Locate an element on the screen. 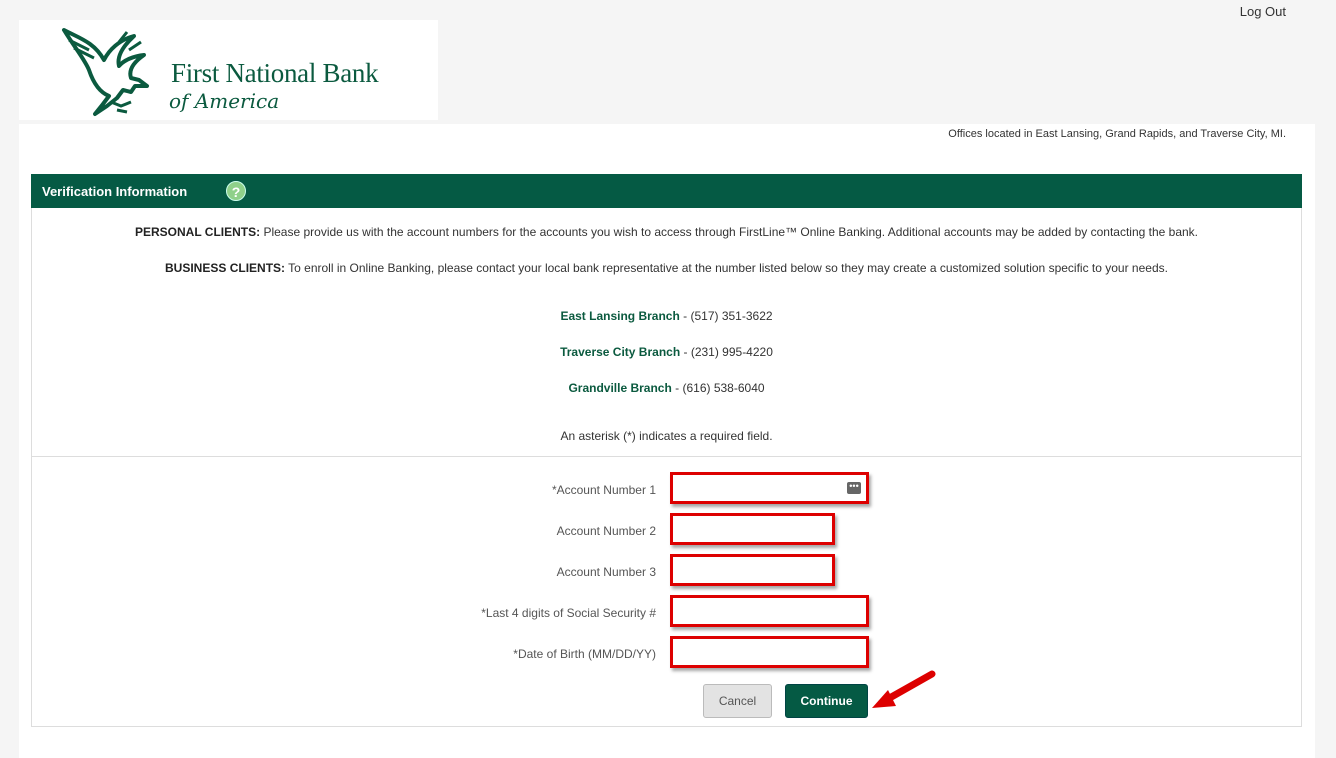  bank-logo: First National Bank of America is located at coordinates (228, 70).